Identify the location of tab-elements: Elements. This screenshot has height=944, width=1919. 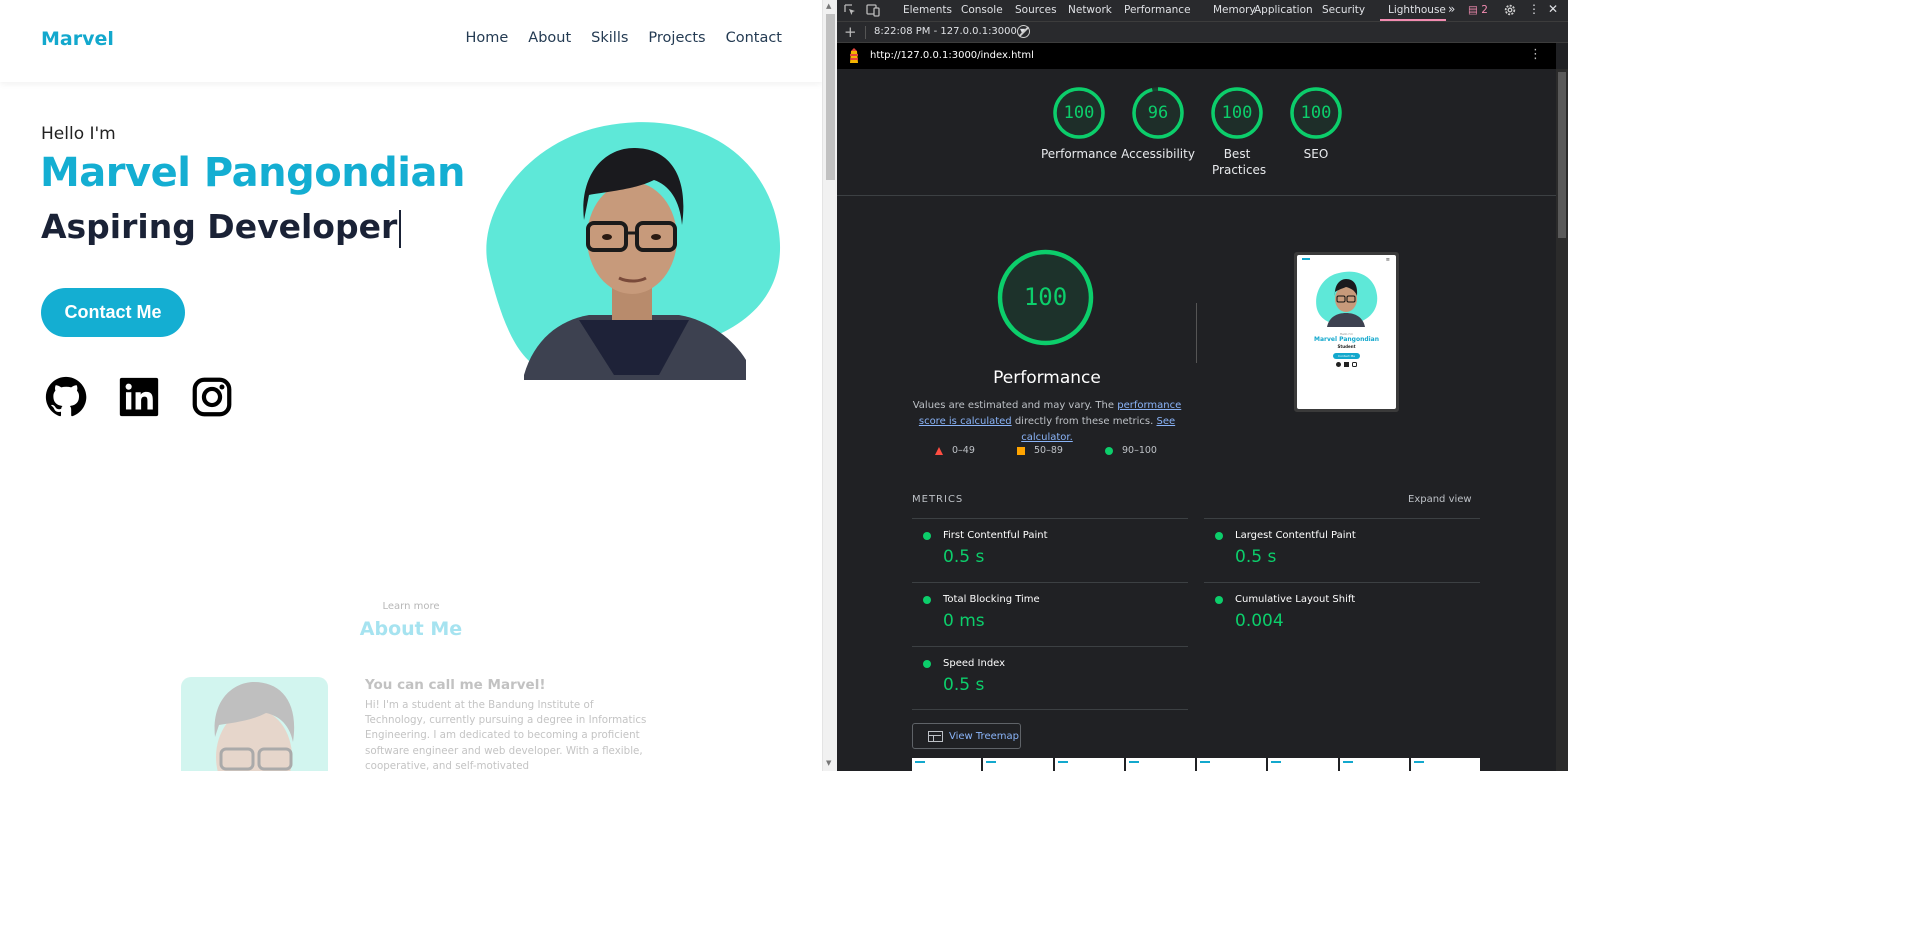
(927, 10).